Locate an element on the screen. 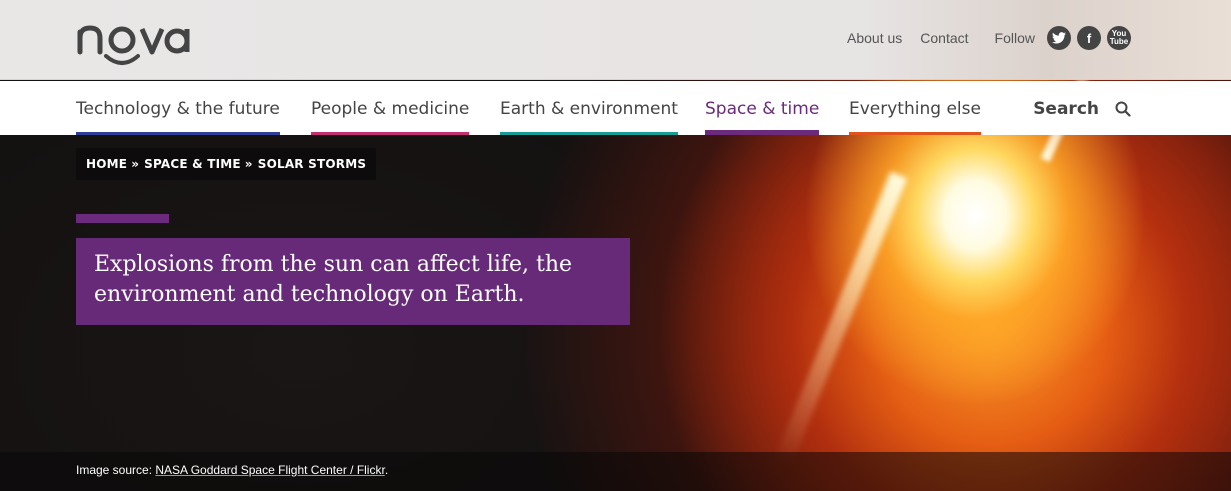 The image size is (1231, 491). nav-people-medicine: People & medicine is located at coordinates (390, 108).